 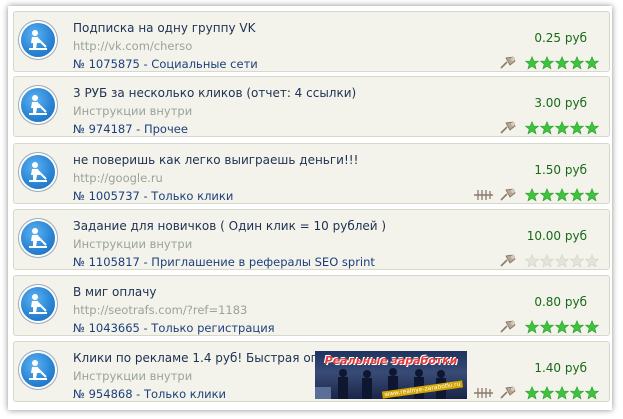 I want to click on task-title: В миг оплачу, so click(x=114, y=292).